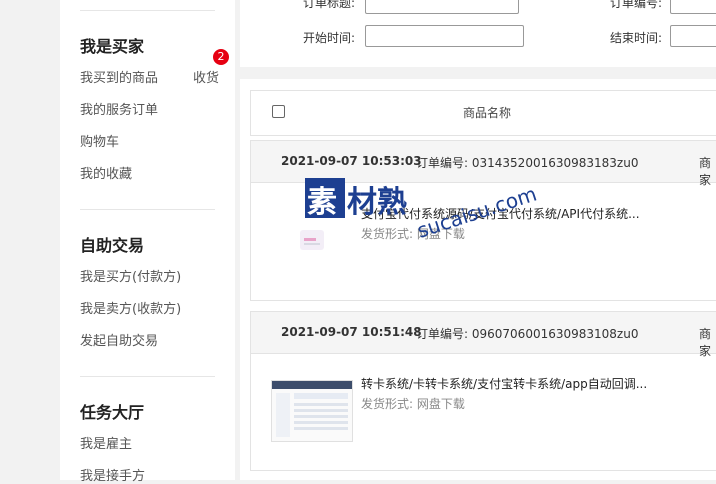 This screenshot has height=484, width=716. Describe the element at coordinates (351, 161) in the screenshot. I see `order-time: 2021-09-07 10:53:03` at that location.